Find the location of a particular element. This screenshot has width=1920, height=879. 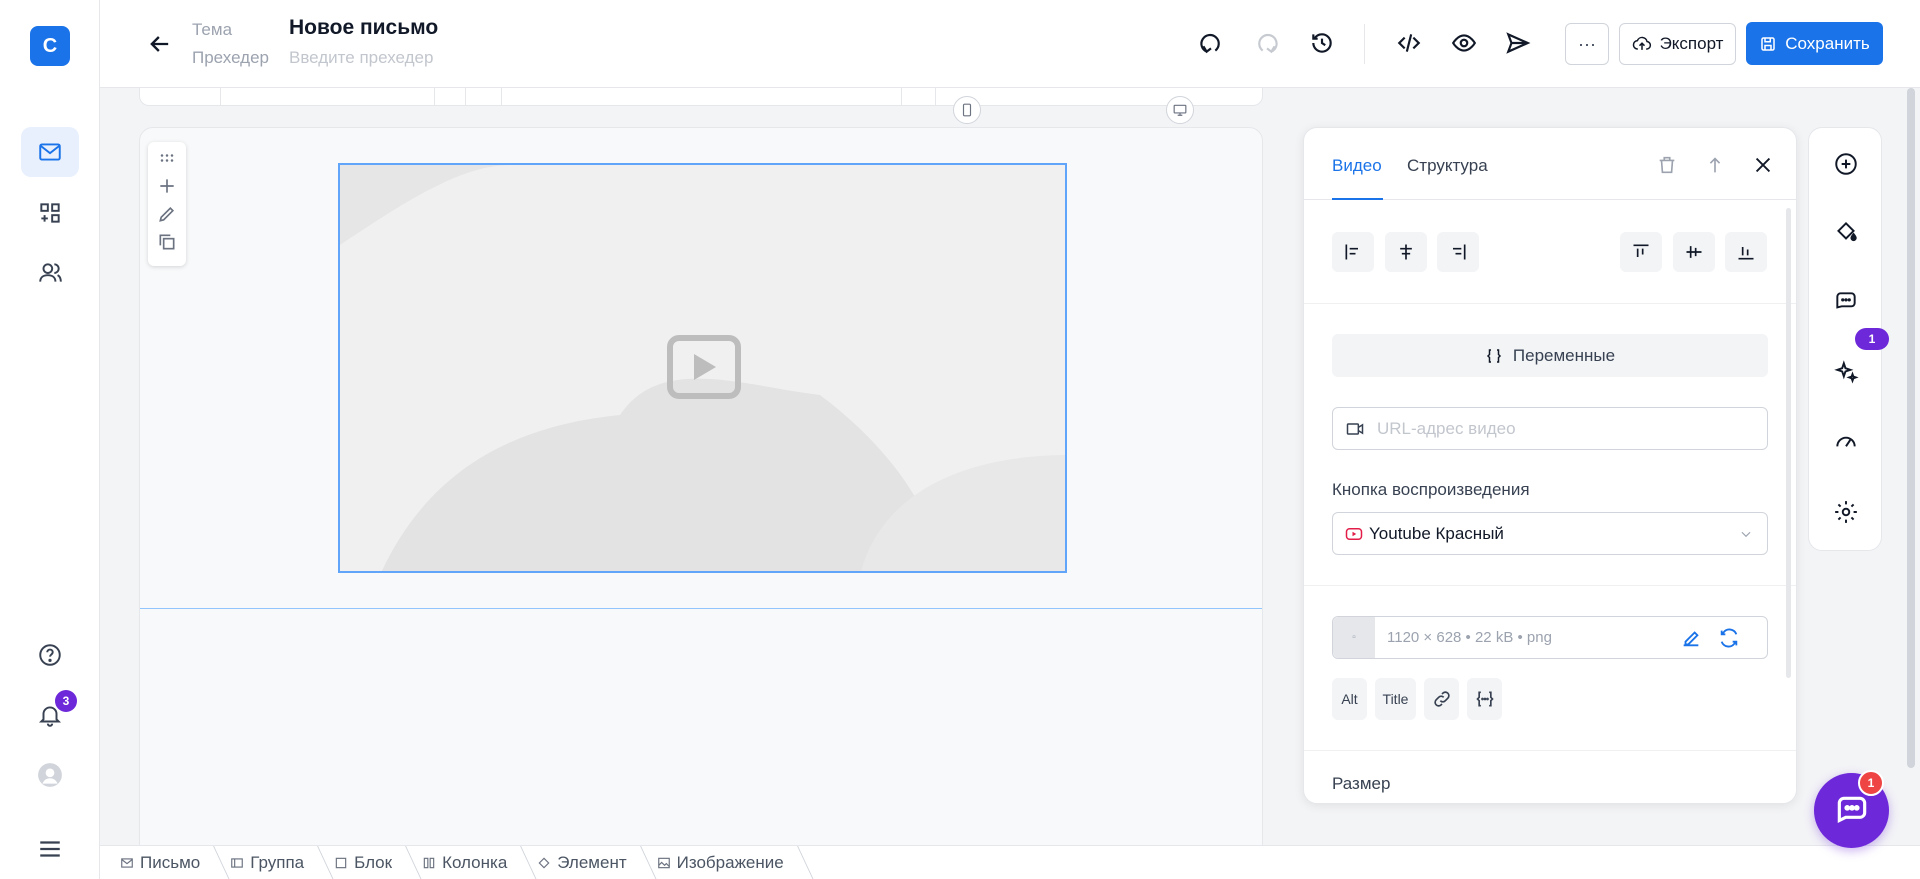

diamond-icon is located at coordinates (544, 862).